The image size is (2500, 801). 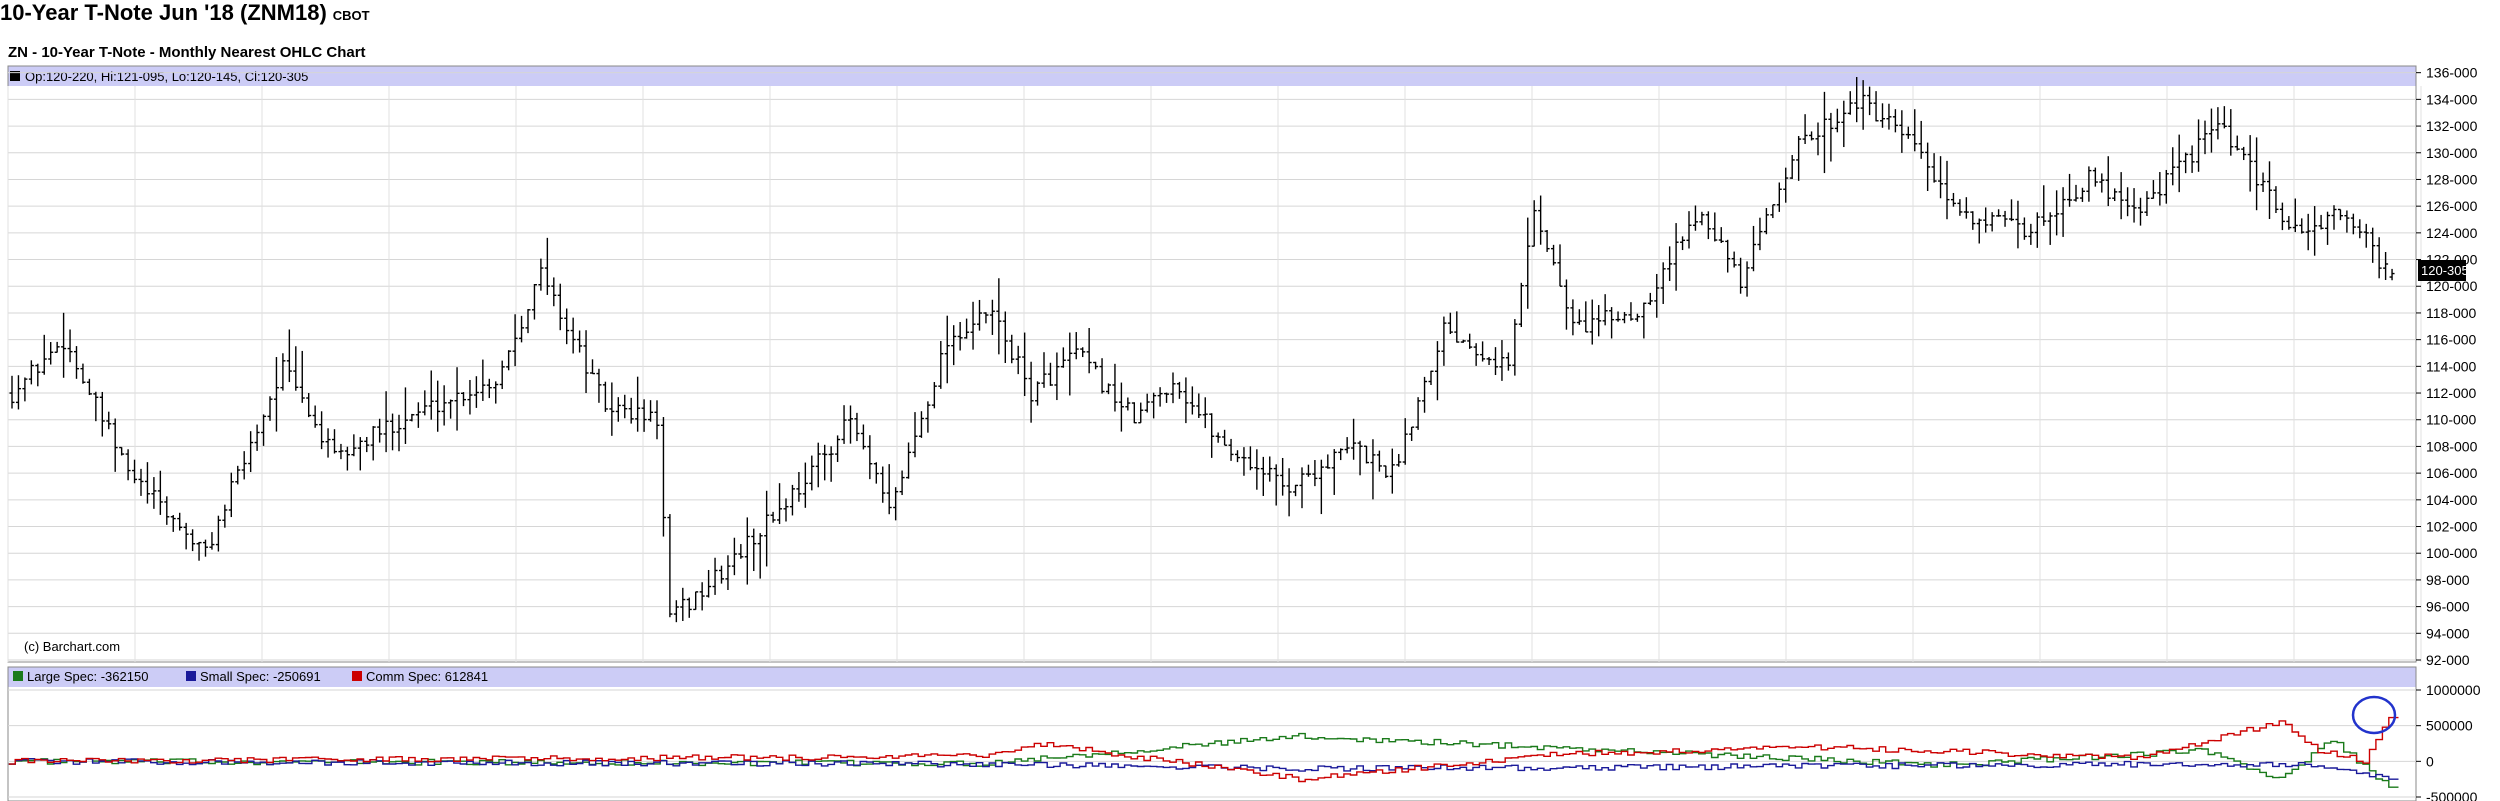 I want to click on price-tick-label: 92-000, so click(x=2448, y=660).